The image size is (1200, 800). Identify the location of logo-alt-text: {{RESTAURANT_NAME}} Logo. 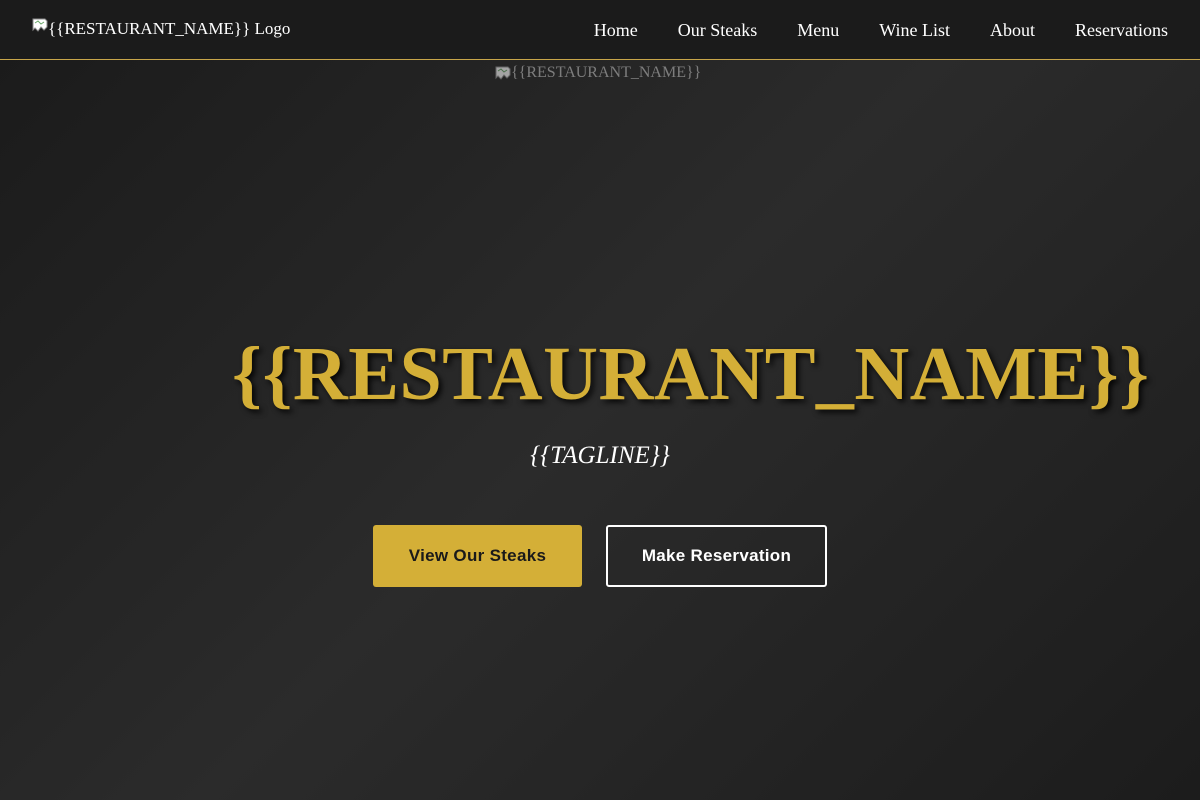
(169, 28).